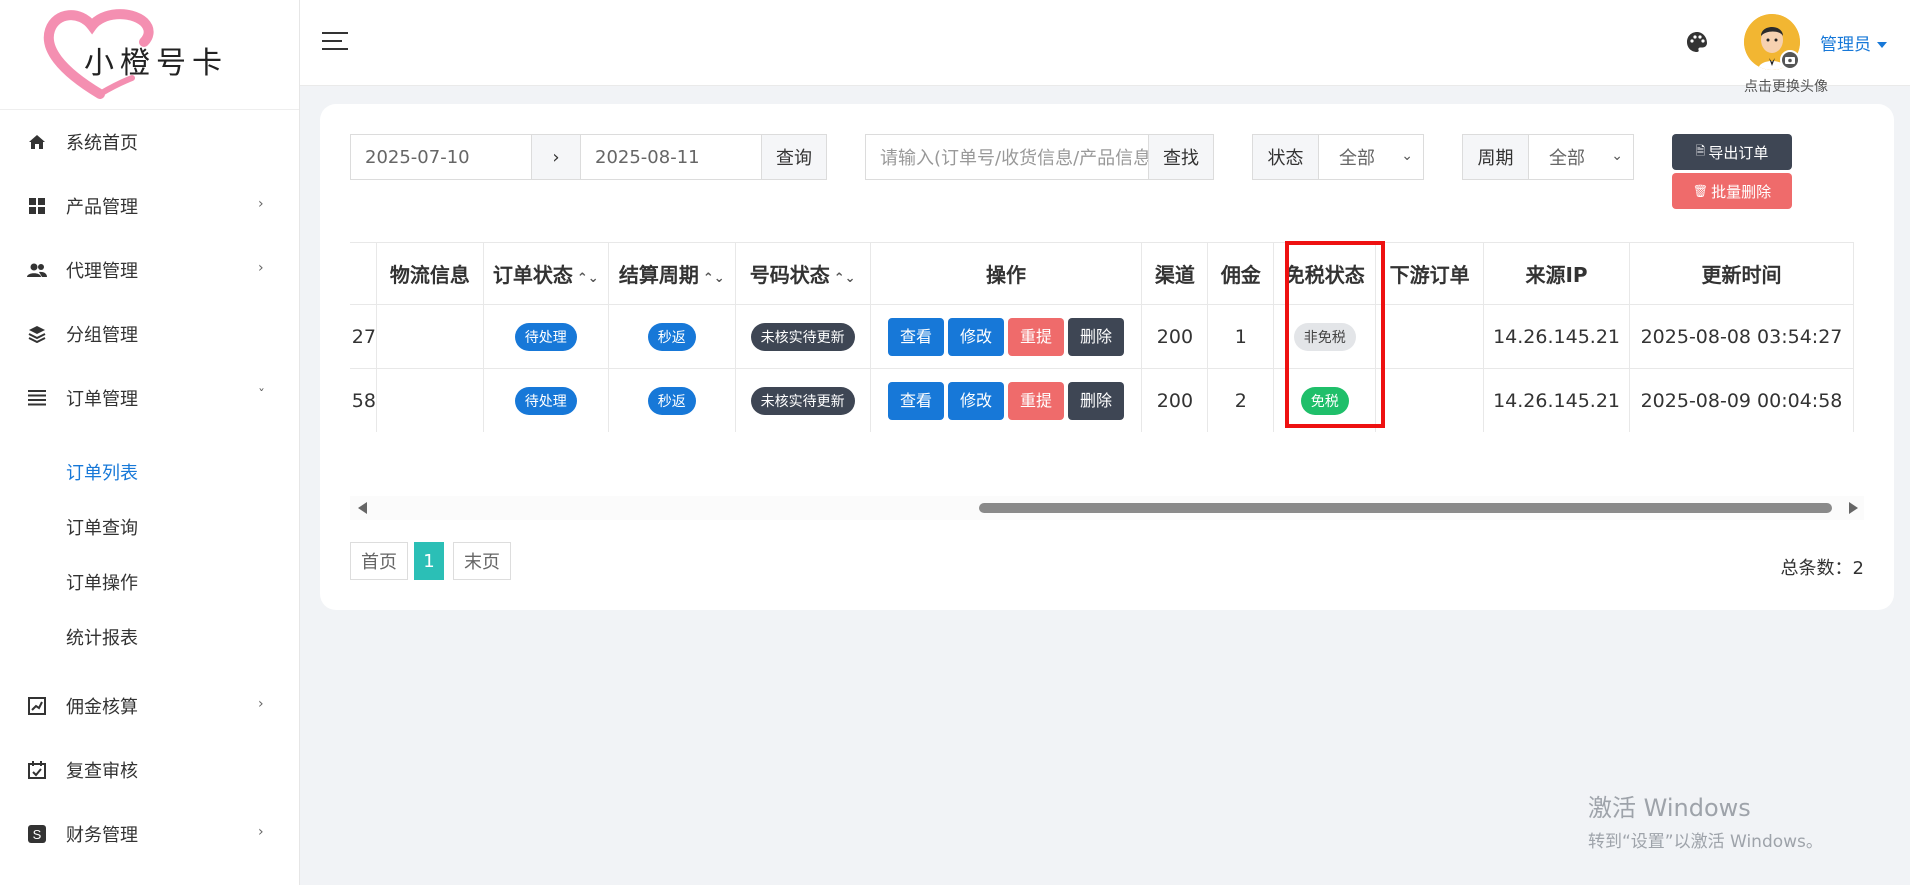 The height and width of the screenshot is (885, 1910). I want to click on submenu-item-reports: 统计报表, so click(149, 636).